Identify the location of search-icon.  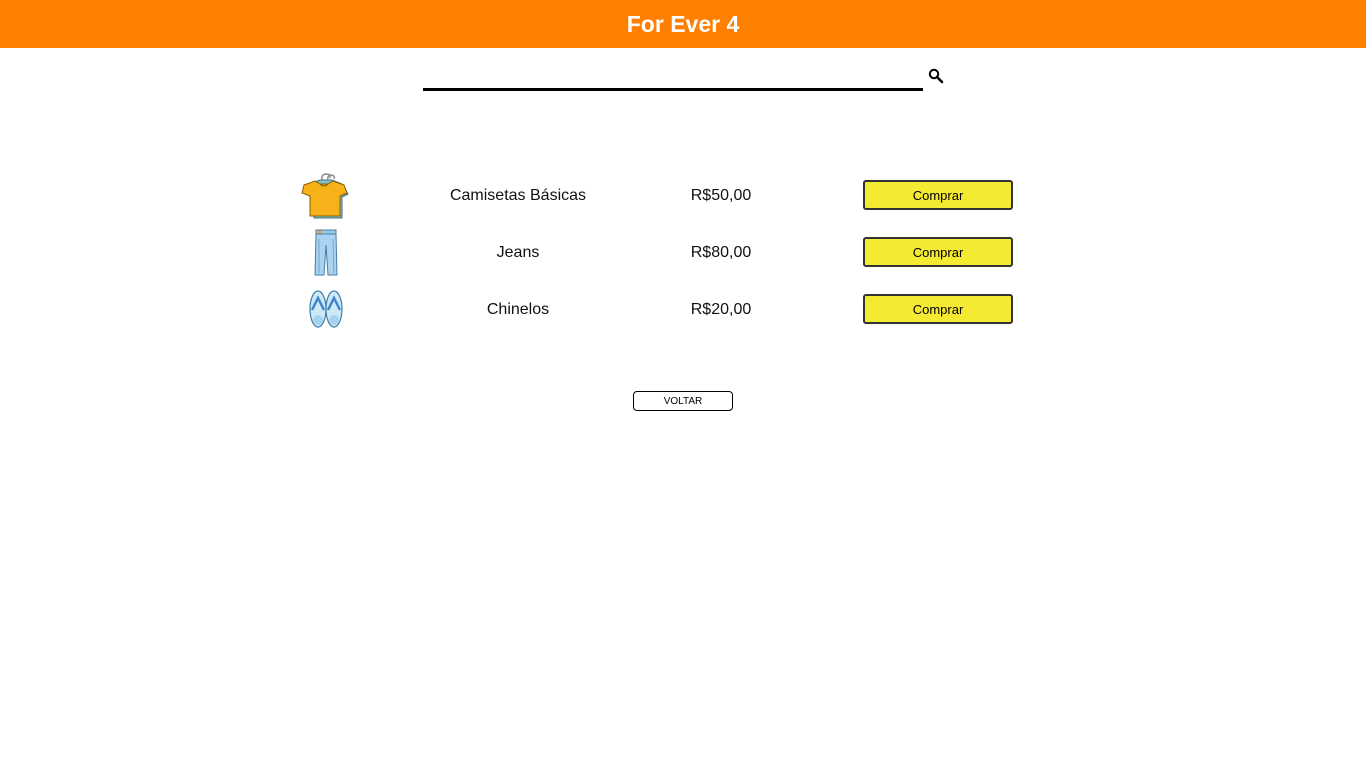
(936, 76).